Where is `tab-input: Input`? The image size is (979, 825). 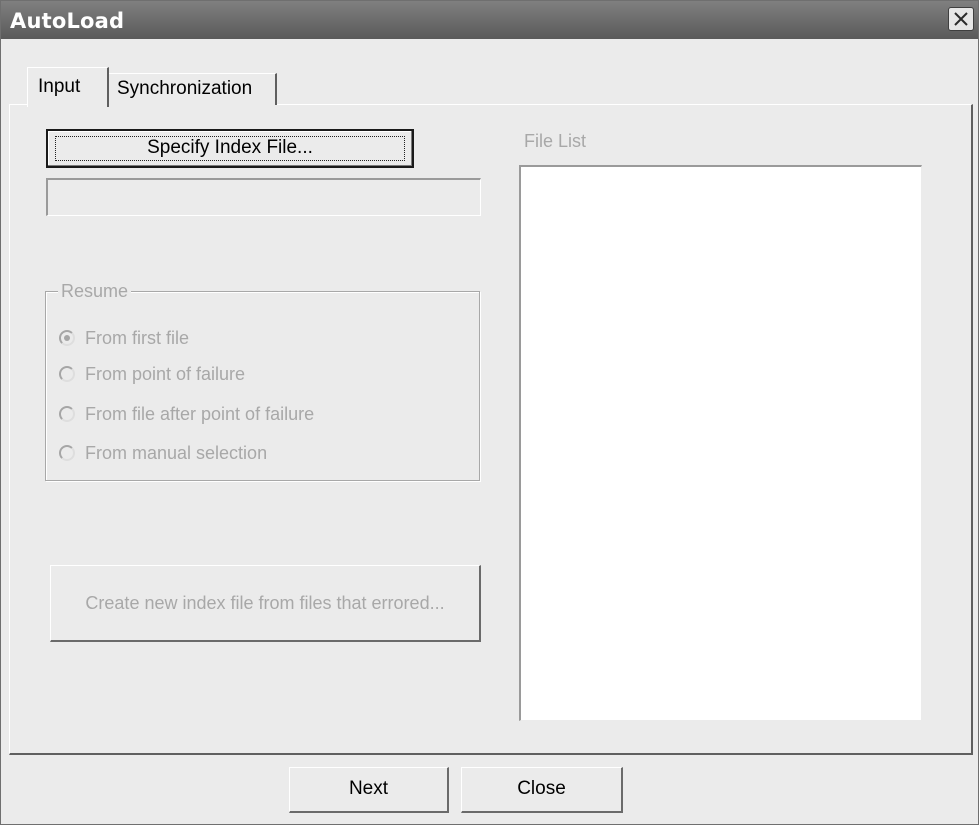
tab-input: Input is located at coordinates (68, 87).